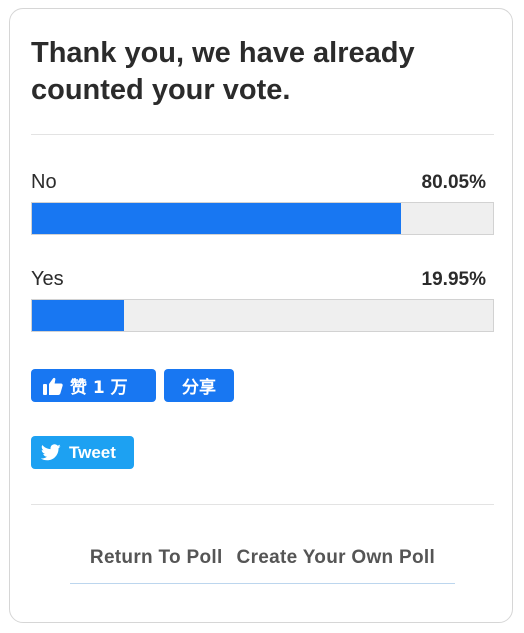  What do you see at coordinates (92, 452) in the screenshot?
I see `tweet-label: Tweet` at bounding box center [92, 452].